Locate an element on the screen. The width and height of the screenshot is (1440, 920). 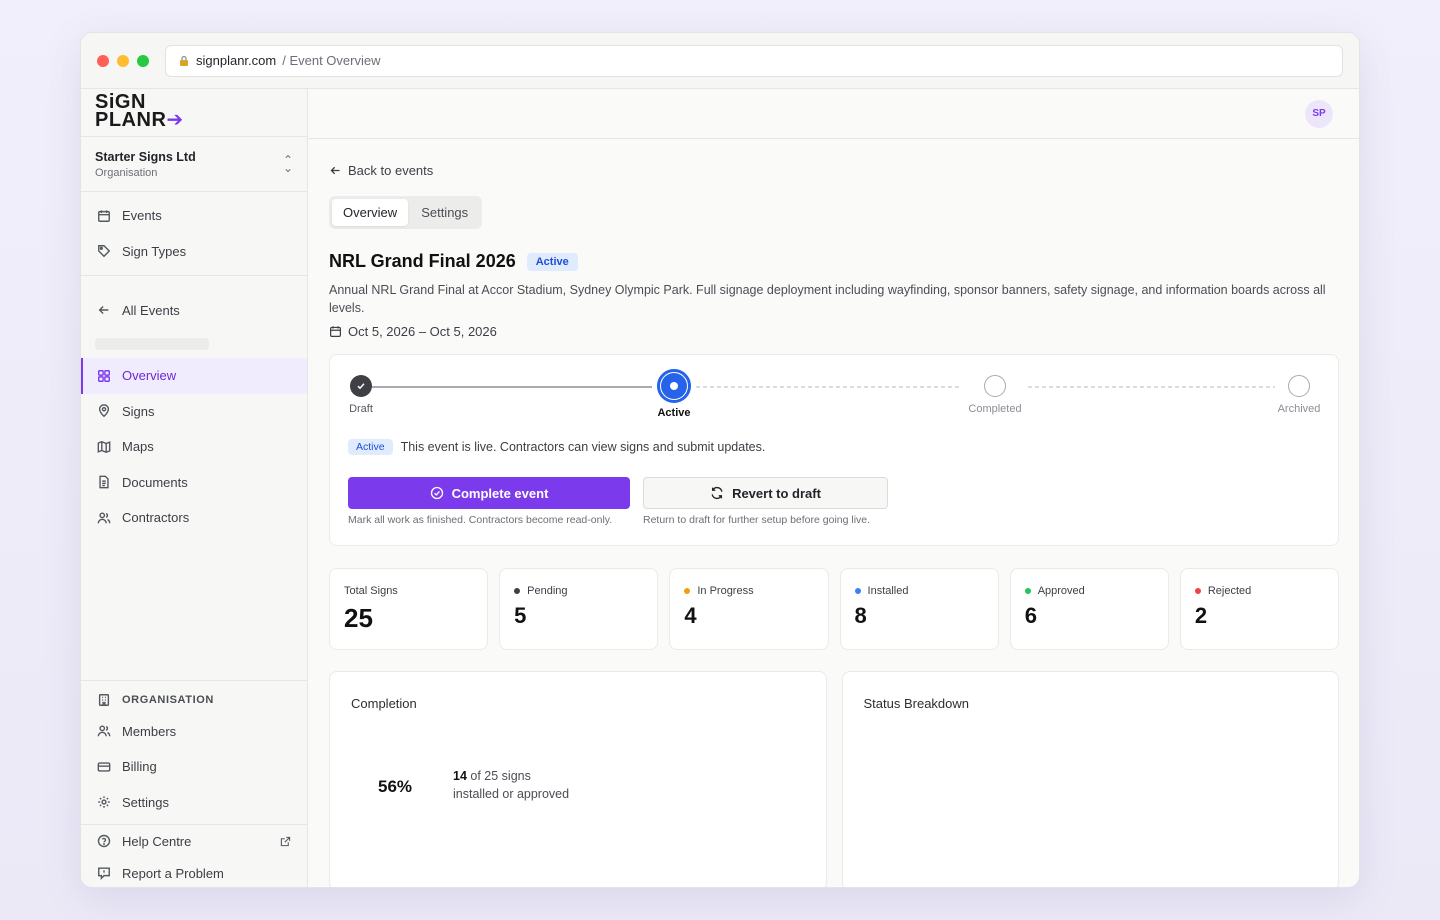
maximize-window-button is located at coordinates (143, 60).